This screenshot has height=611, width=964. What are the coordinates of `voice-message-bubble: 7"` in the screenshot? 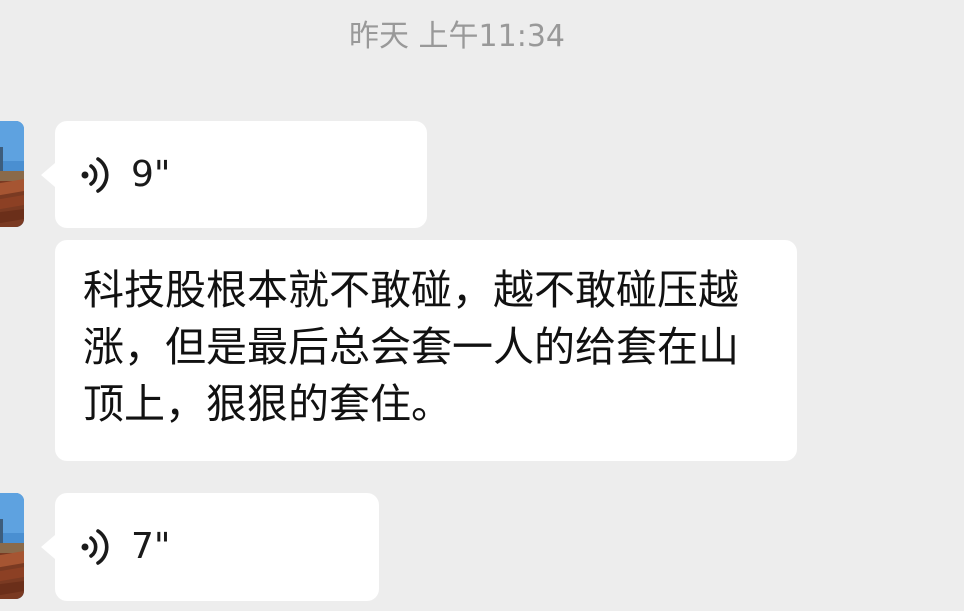 It's located at (210, 547).